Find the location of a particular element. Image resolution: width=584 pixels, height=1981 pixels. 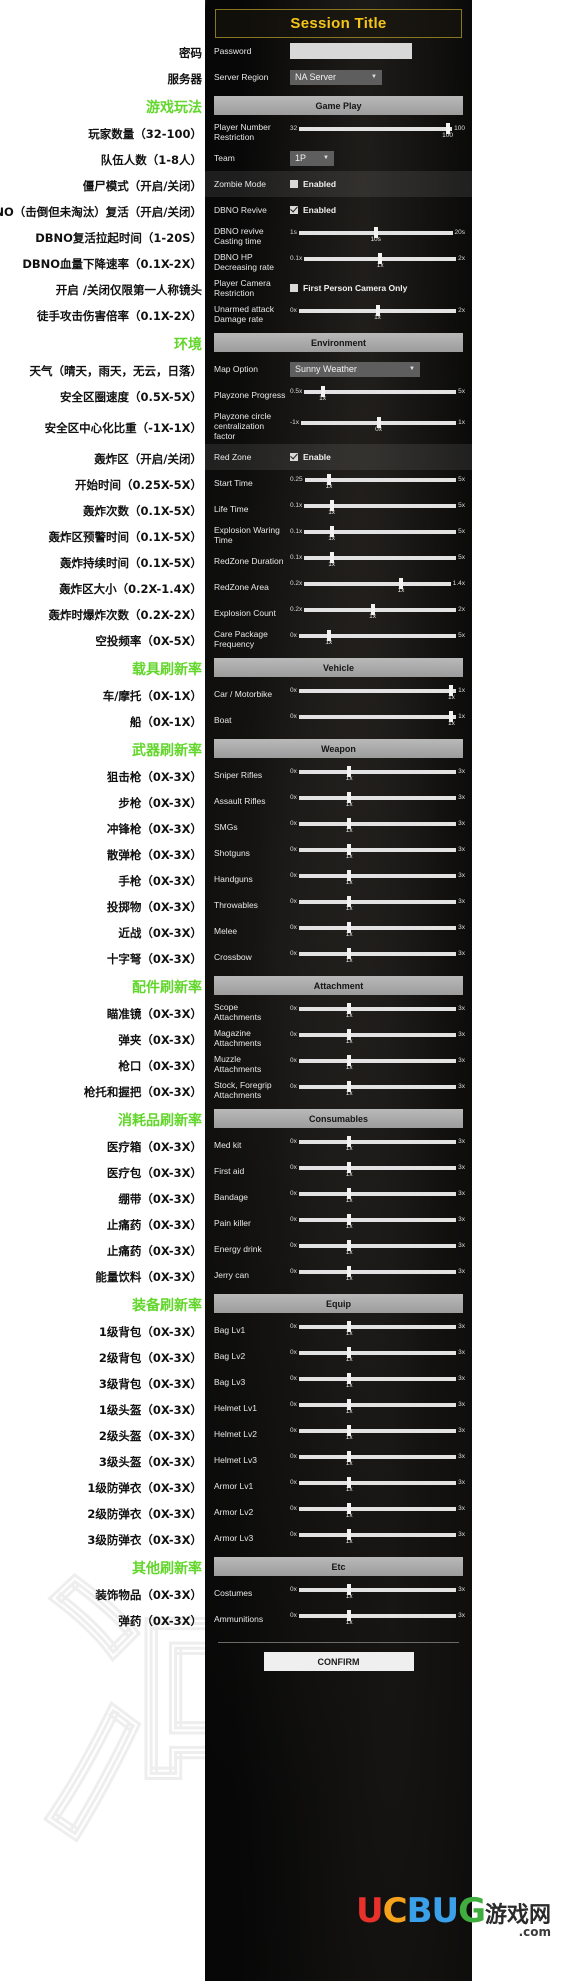

checkbox-label: First Person Camera Only is located at coordinates (355, 288).